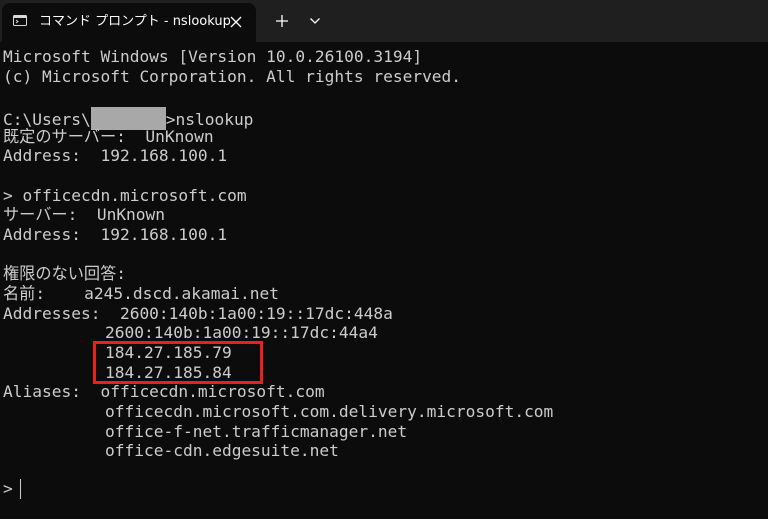 Image resolution: width=768 pixels, height=519 pixels. I want to click on tab-command-prompt: コマンド プロンプト - nslookup, so click(129, 22).